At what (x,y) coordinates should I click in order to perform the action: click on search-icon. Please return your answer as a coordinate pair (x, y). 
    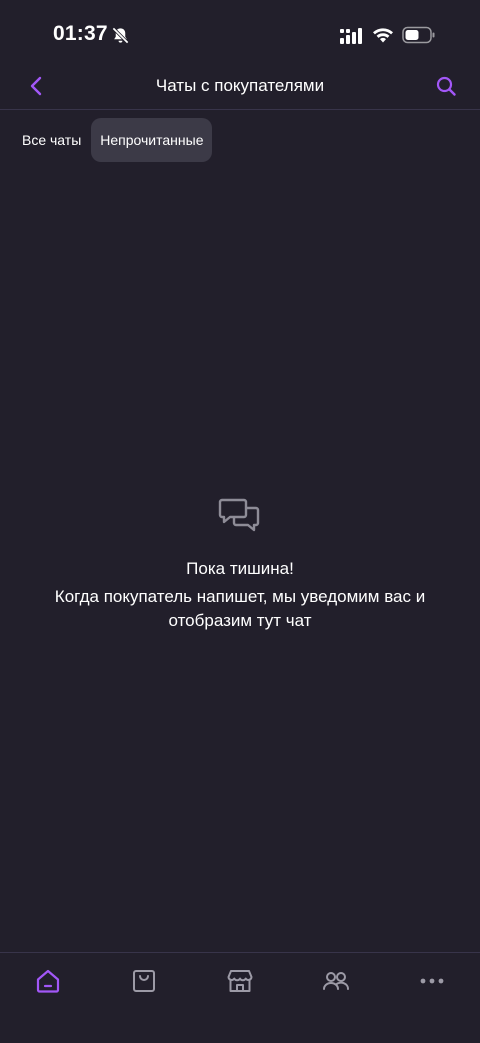
    Looking at the image, I should click on (446, 86).